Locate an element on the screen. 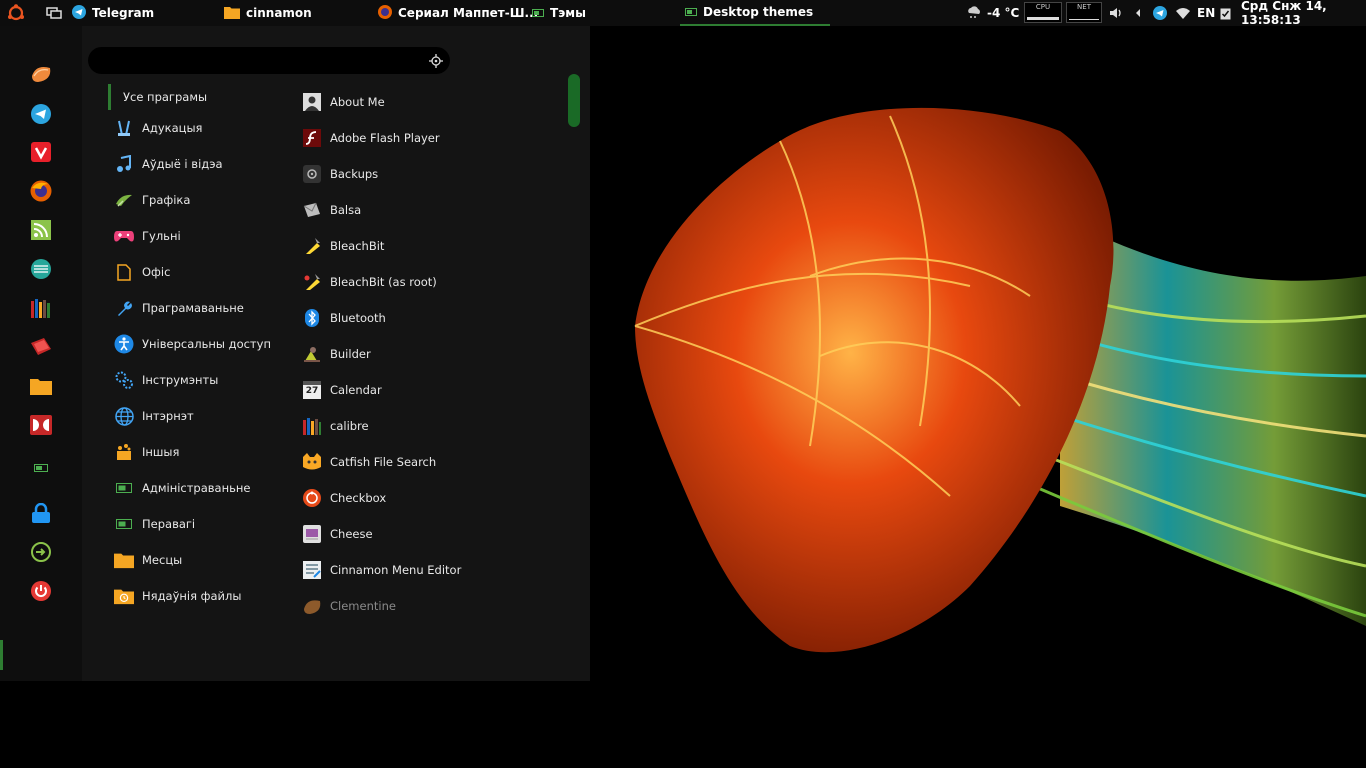 This screenshot has width=1366, height=768. accessibility-icon is located at coordinates (124, 344).